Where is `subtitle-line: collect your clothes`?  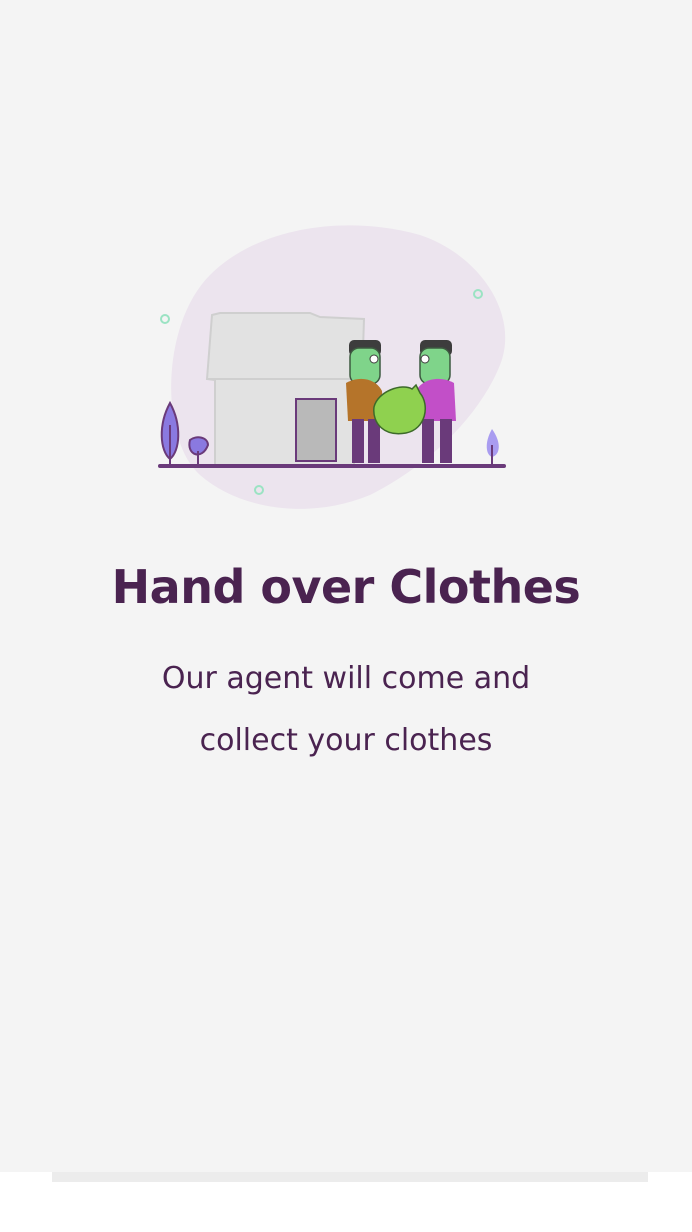
subtitle-line: collect your clothes is located at coordinates (346, 740).